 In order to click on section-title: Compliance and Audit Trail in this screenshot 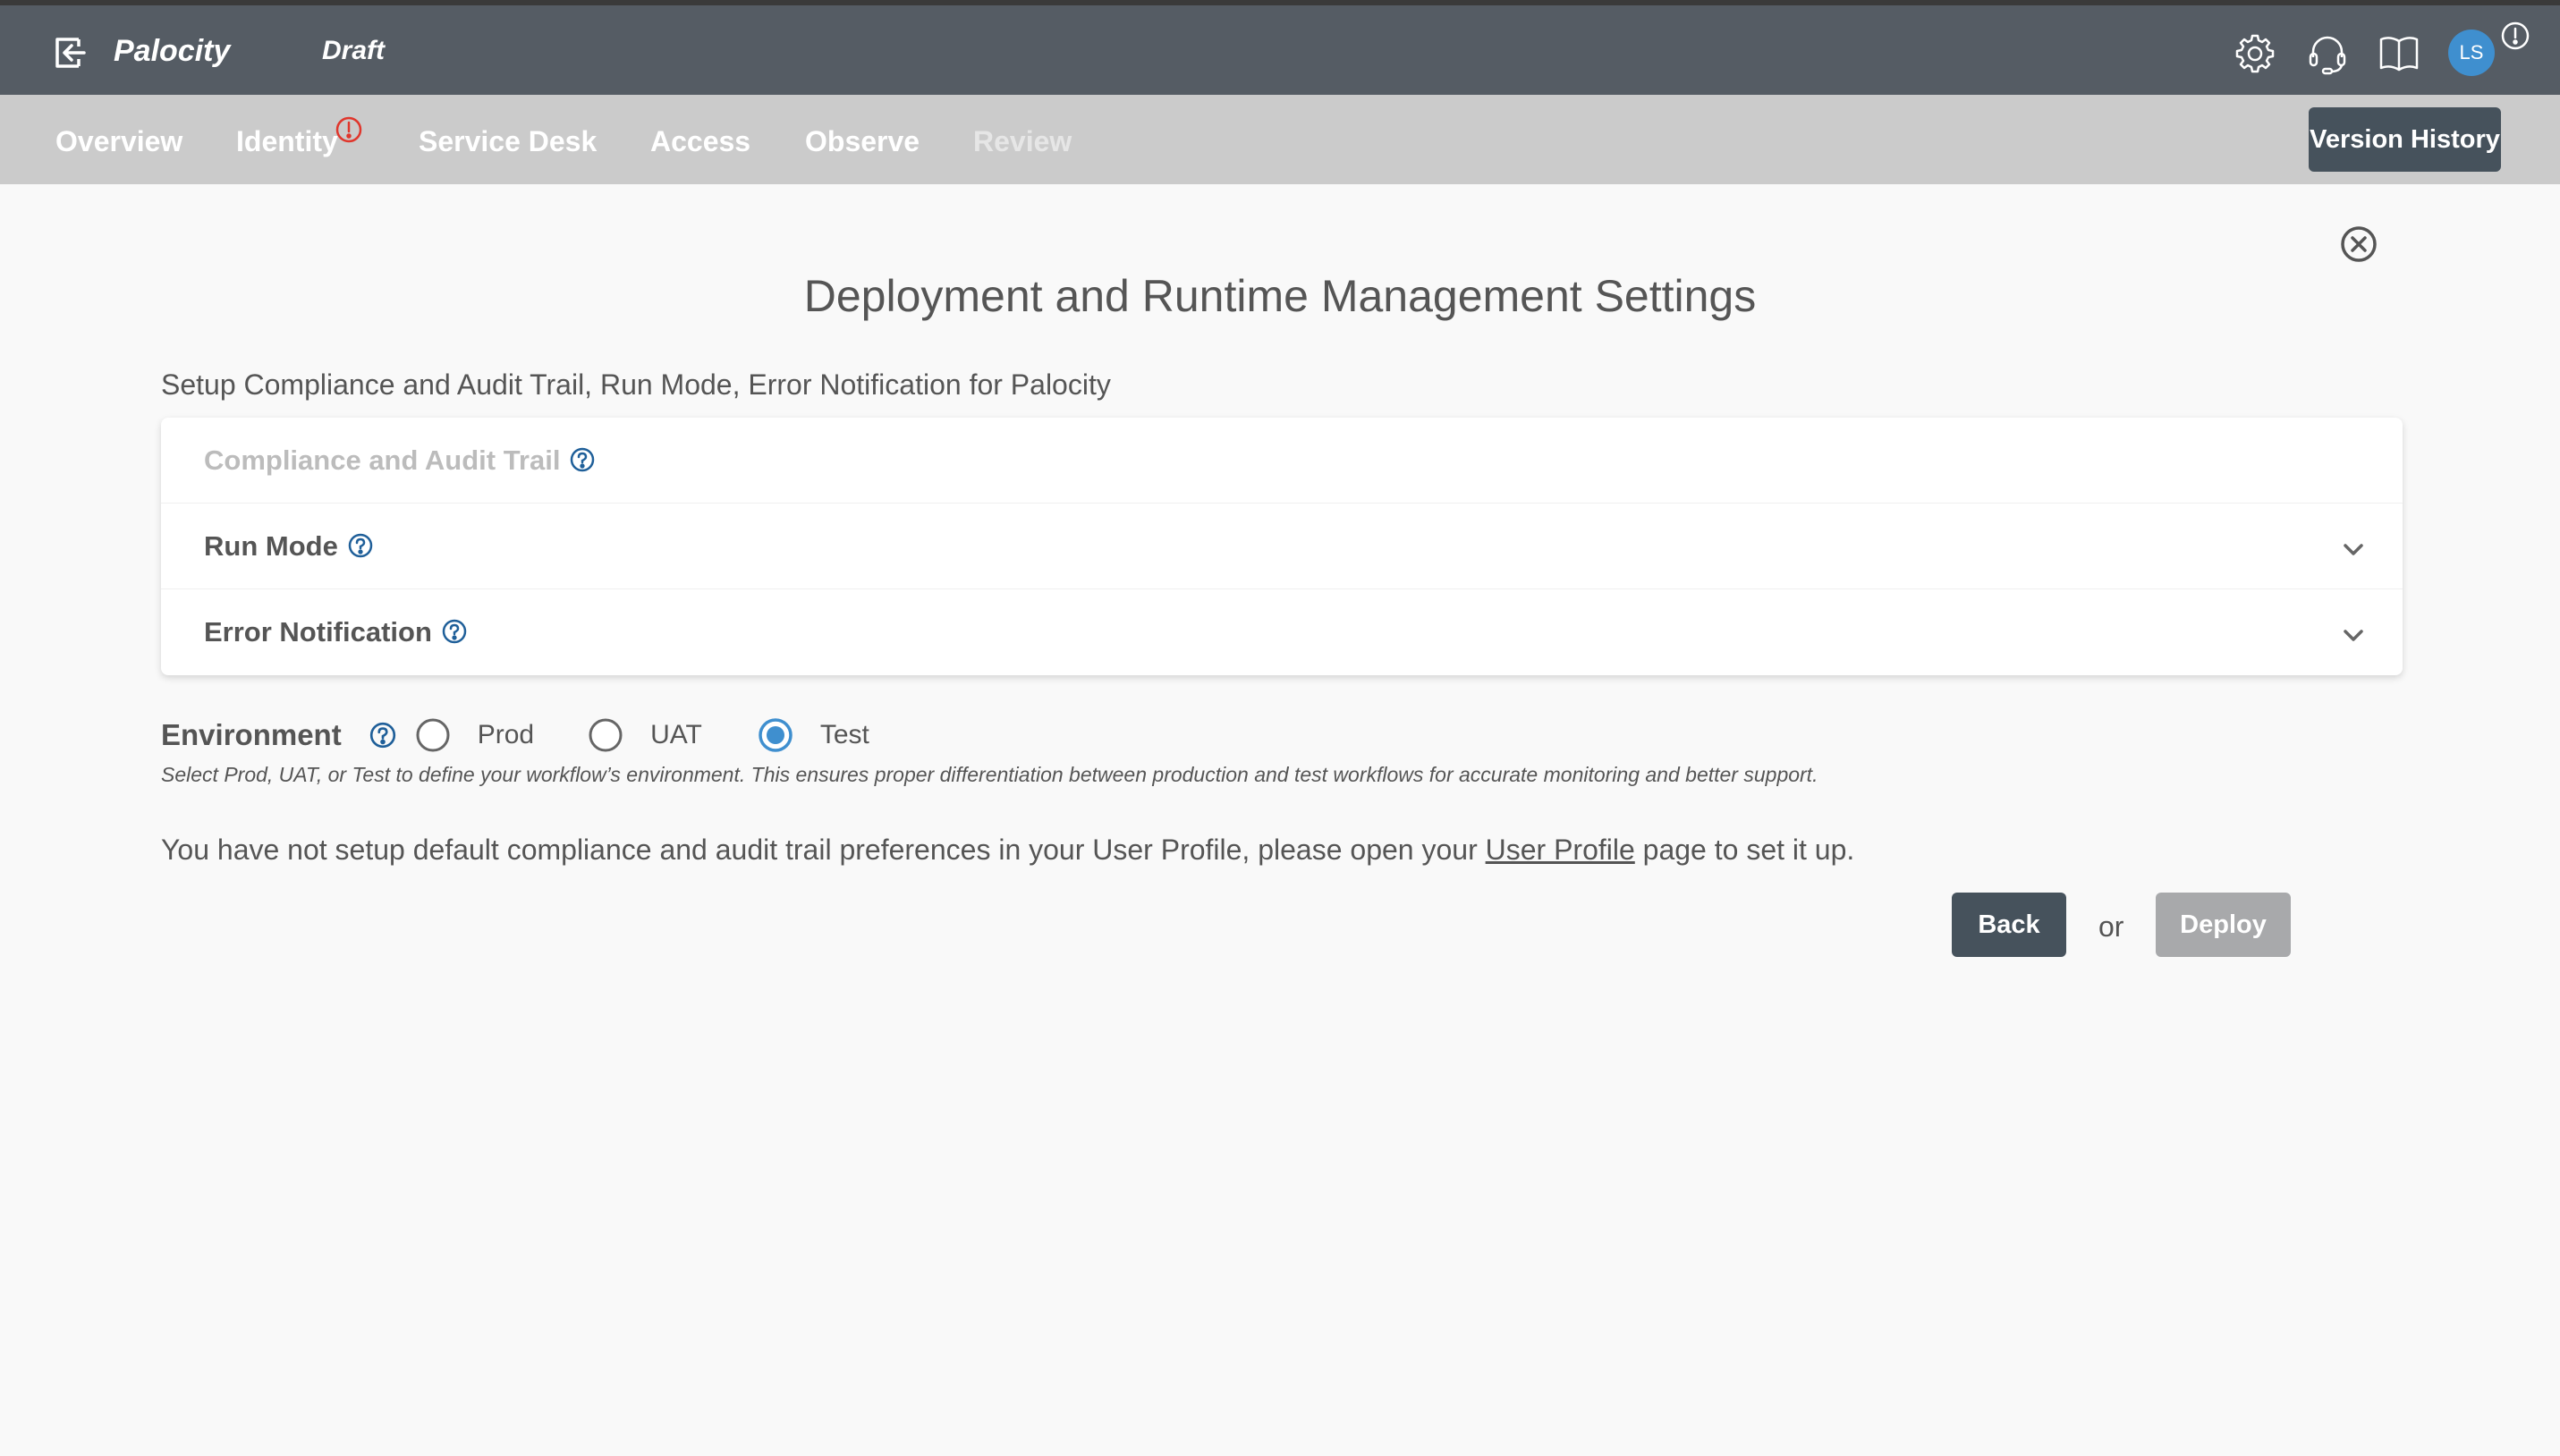, I will do `click(382, 460)`.